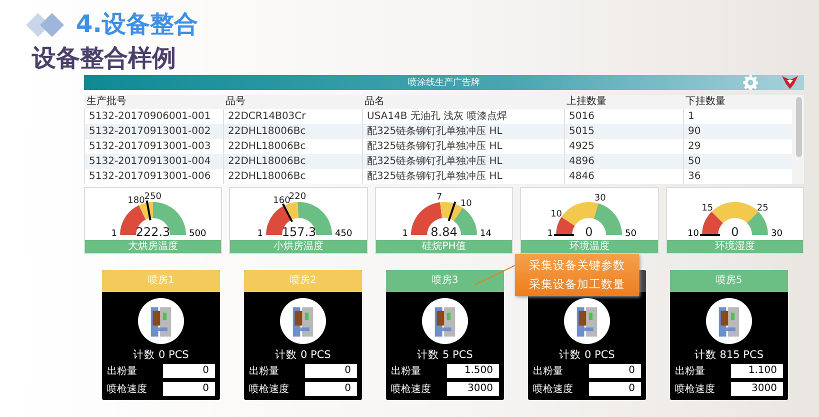  What do you see at coordinates (161, 281) in the screenshot?
I see `booth-header: 喷房1` at bounding box center [161, 281].